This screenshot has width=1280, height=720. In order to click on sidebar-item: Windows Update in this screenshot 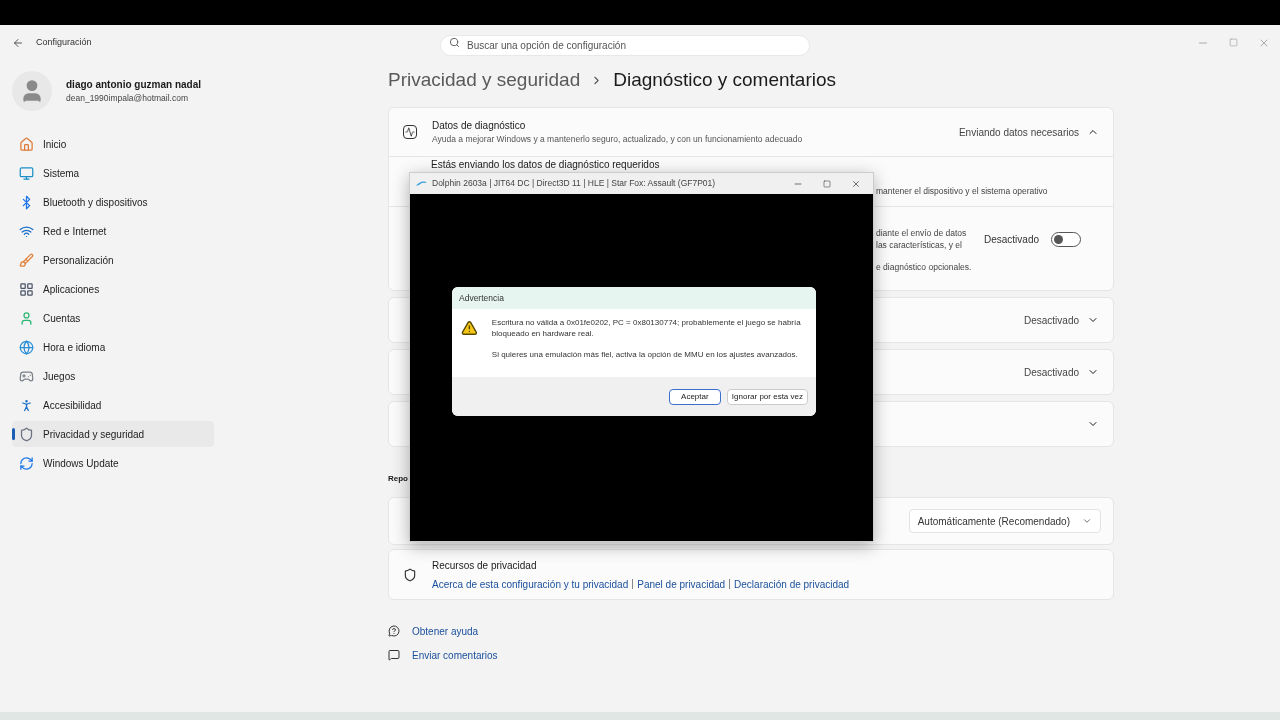, I will do `click(113, 463)`.